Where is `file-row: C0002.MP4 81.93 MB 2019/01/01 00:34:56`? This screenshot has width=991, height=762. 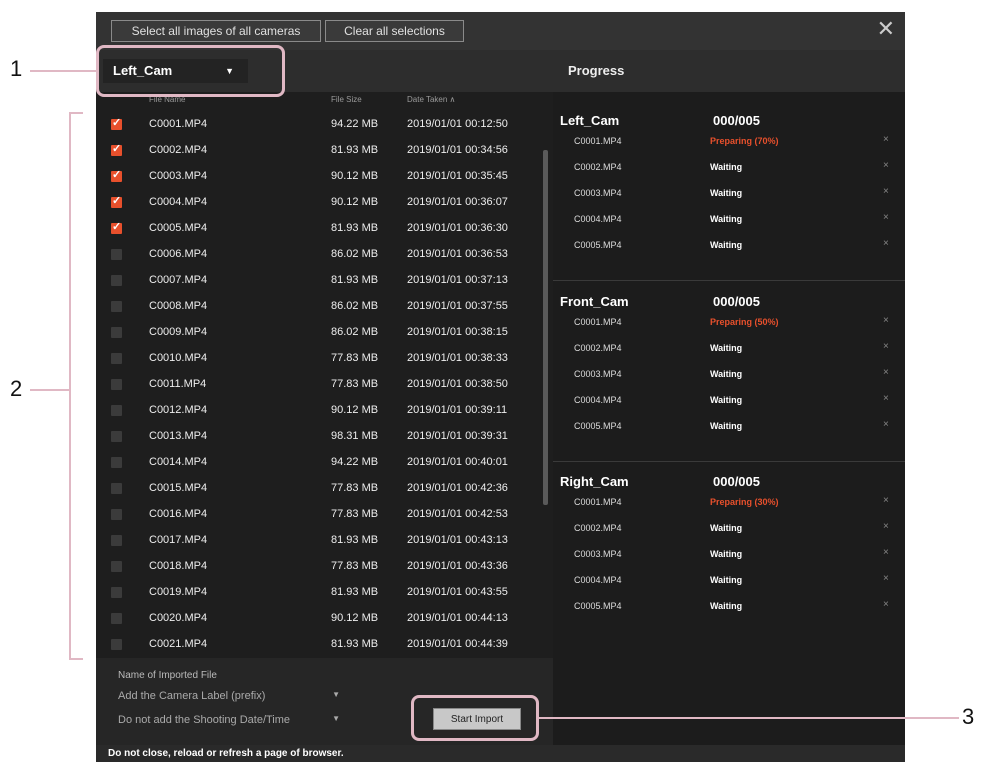
file-row: C0002.MP4 81.93 MB 2019/01/01 00:34:56 is located at coordinates (321, 151).